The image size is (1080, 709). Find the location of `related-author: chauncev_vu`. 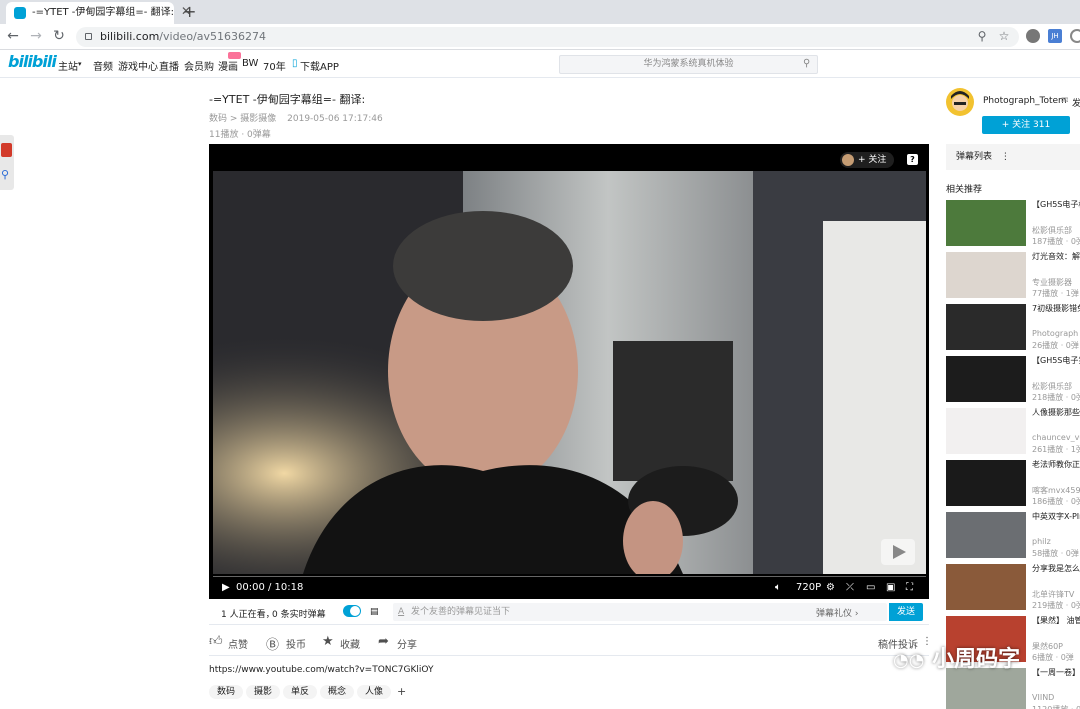

related-author: chauncev_vu is located at coordinates (1056, 437).